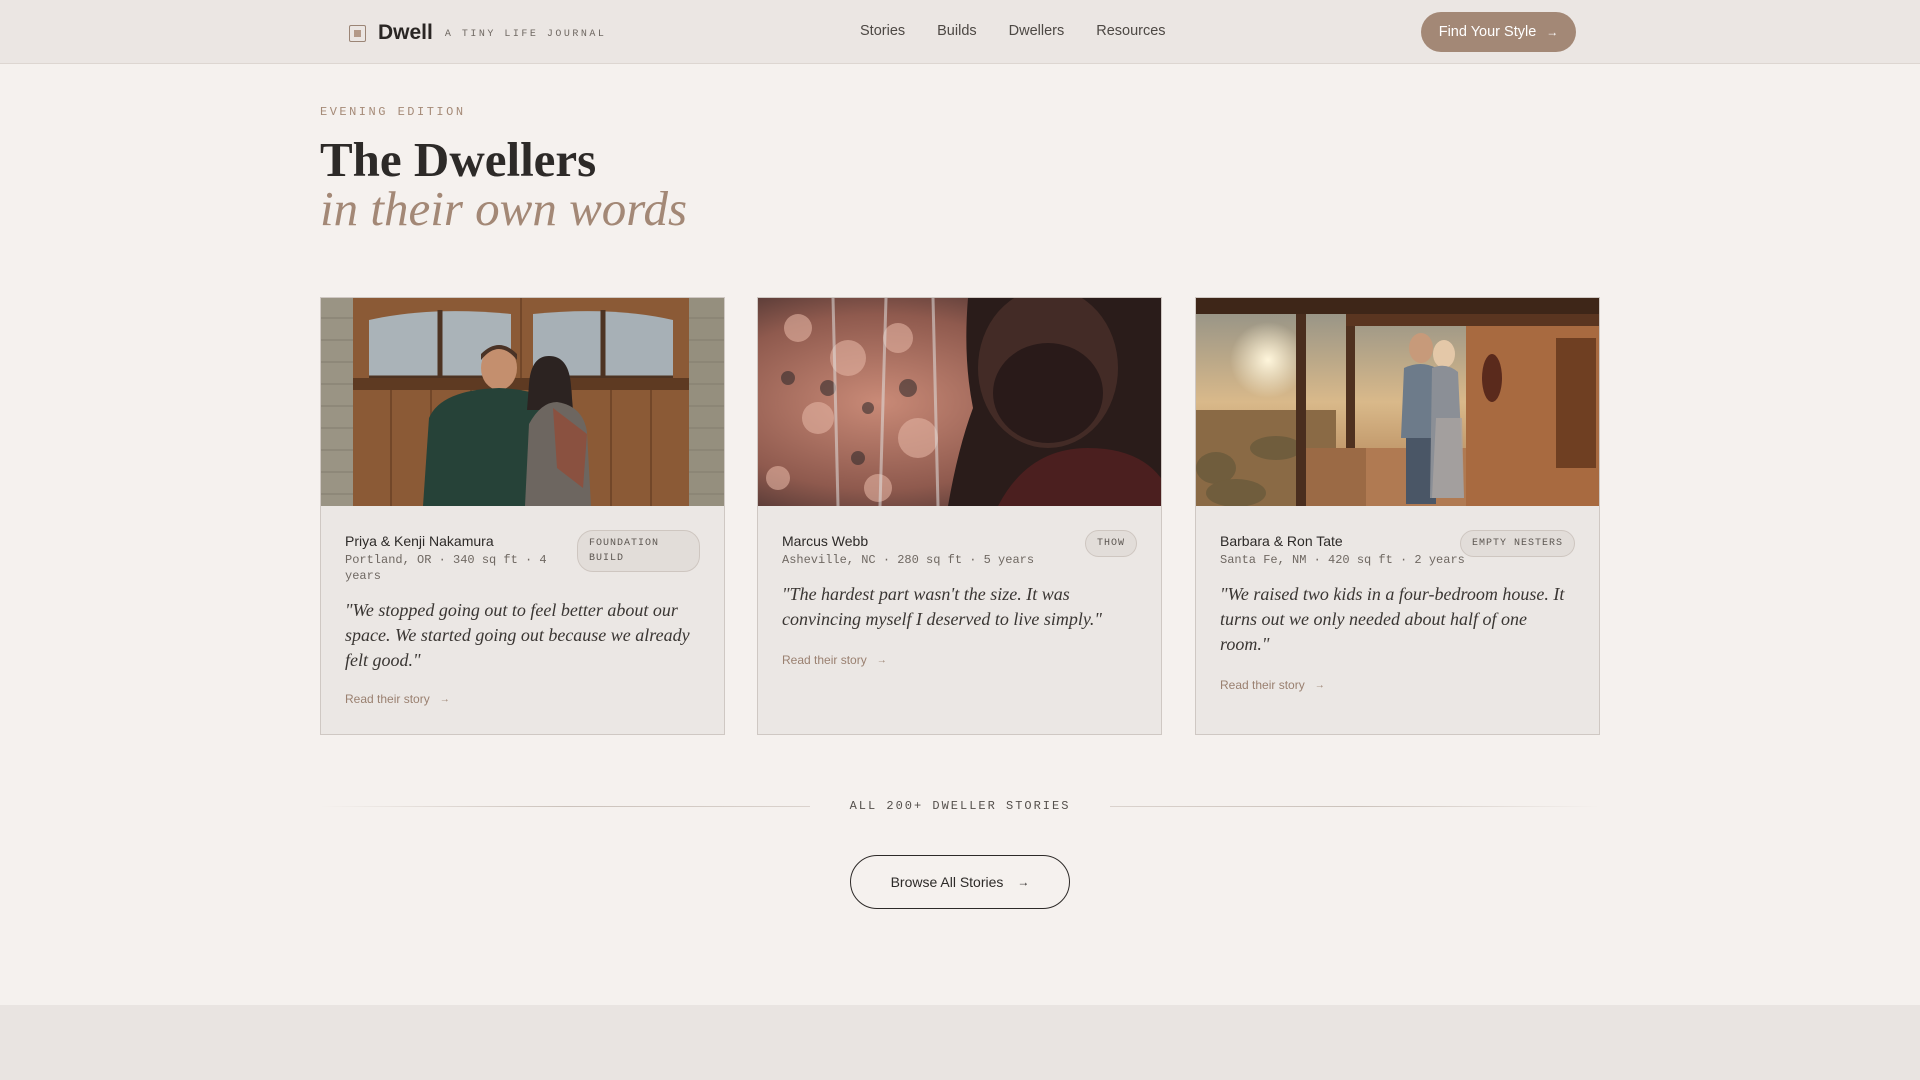  I want to click on find-your-style-button: Find Your Style →, so click(1498, 32).